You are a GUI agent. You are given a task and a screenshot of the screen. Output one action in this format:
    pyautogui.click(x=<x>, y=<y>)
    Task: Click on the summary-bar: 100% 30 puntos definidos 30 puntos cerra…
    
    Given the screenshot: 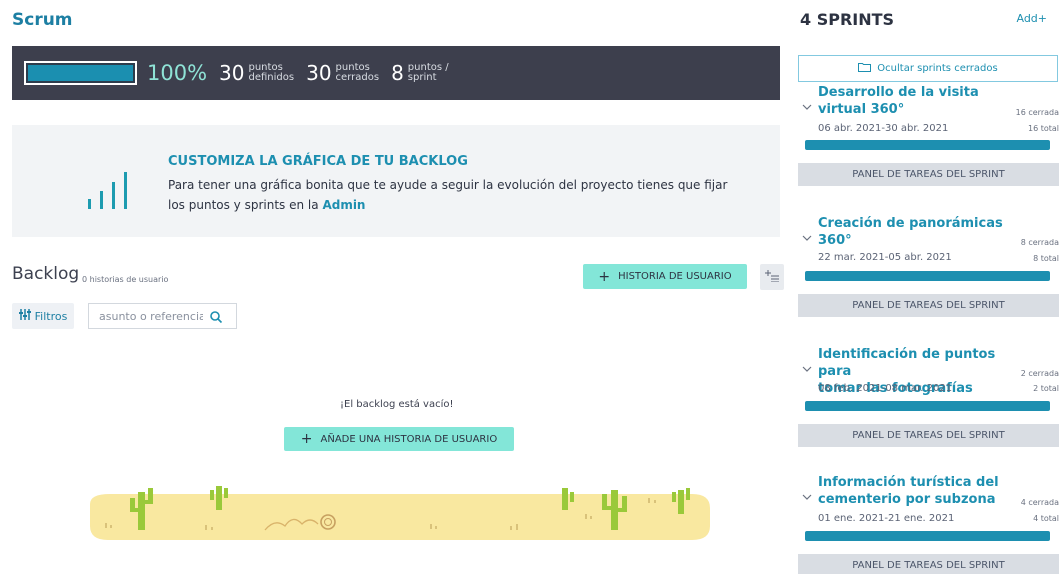 What is the action you would take?
    pyautogui.click(x=396, y=73)
    